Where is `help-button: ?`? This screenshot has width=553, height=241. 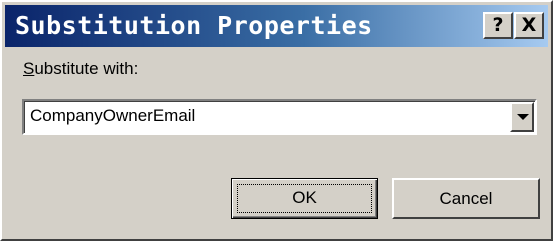
help-button: ? is located at coordinates (498, 25).